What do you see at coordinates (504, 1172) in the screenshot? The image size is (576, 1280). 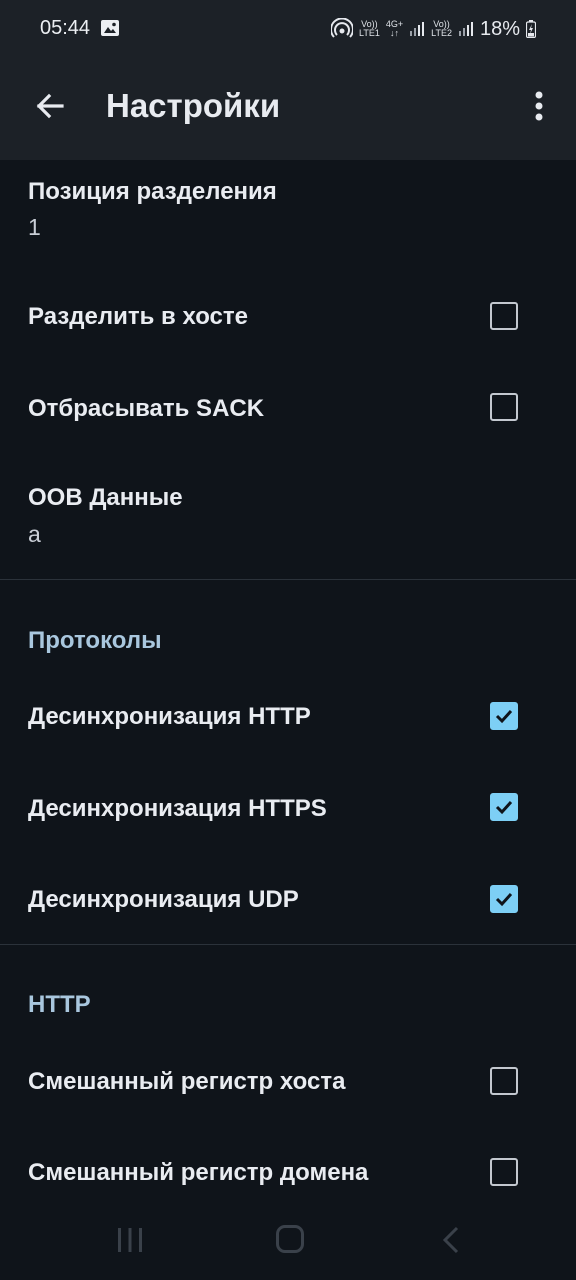 I see `mixed-domain-case-checkbox` at bounding box center [504, 1172].